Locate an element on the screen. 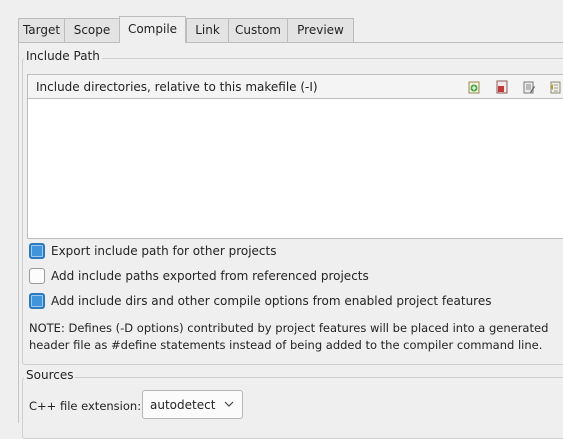 This screenshot has height=439, width=563. remove-directory-icon is located at coordinates (502, 87).